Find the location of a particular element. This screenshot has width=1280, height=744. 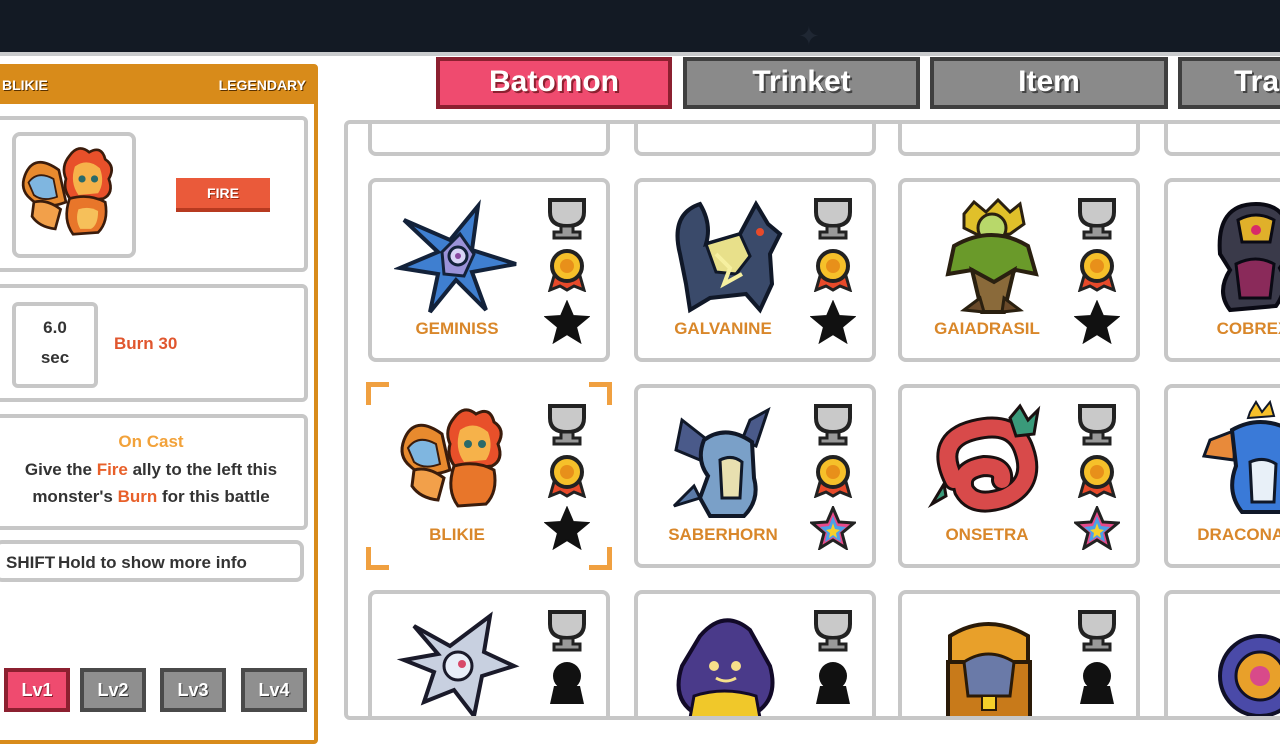

monster-card-blikie: BLIKIE is located at coordinates (489, 476).